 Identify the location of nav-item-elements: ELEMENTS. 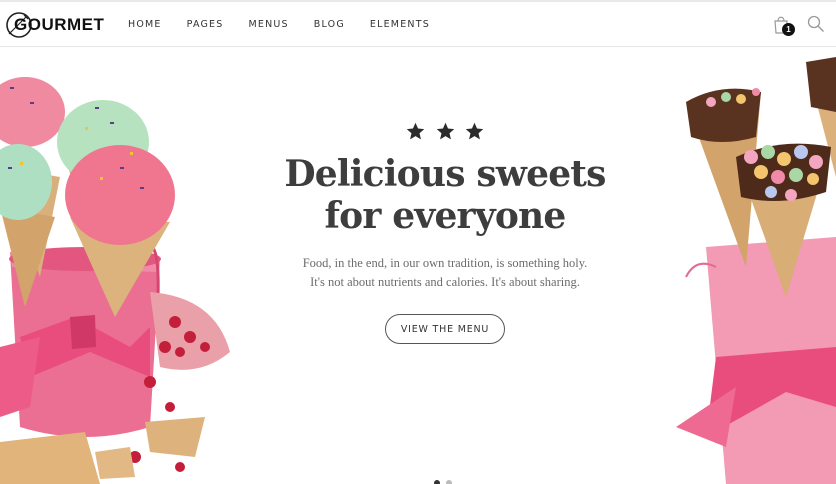
(400, 24).